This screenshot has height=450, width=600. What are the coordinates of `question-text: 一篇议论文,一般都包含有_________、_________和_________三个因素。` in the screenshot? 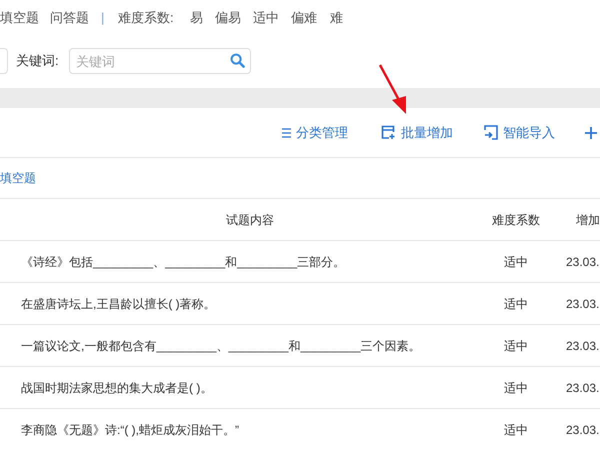 It's located at (221, 346).